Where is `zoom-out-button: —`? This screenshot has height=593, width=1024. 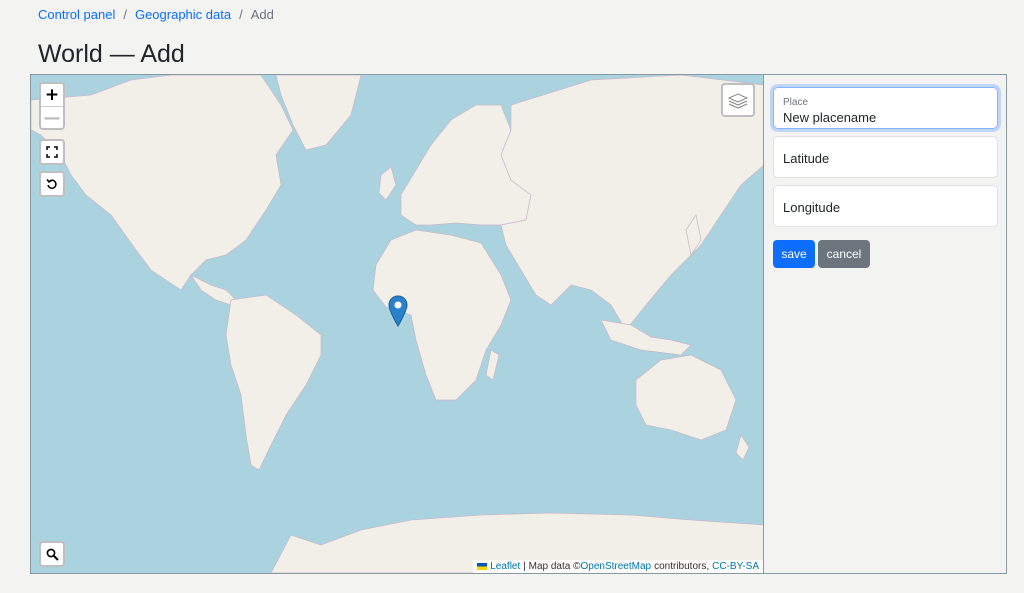
zoom-out-button: — is located at coordinates (52, 117).